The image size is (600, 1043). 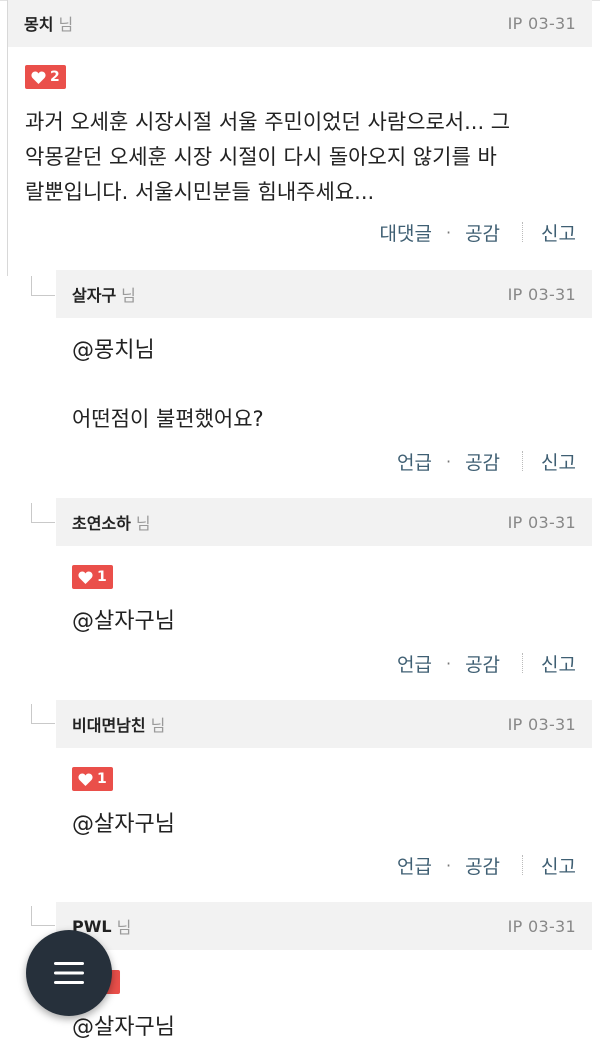 What do you see at coordinates (94, 294) in the screenshot?
I see `comment-author: 살자구` at bounding box center [94, 294].